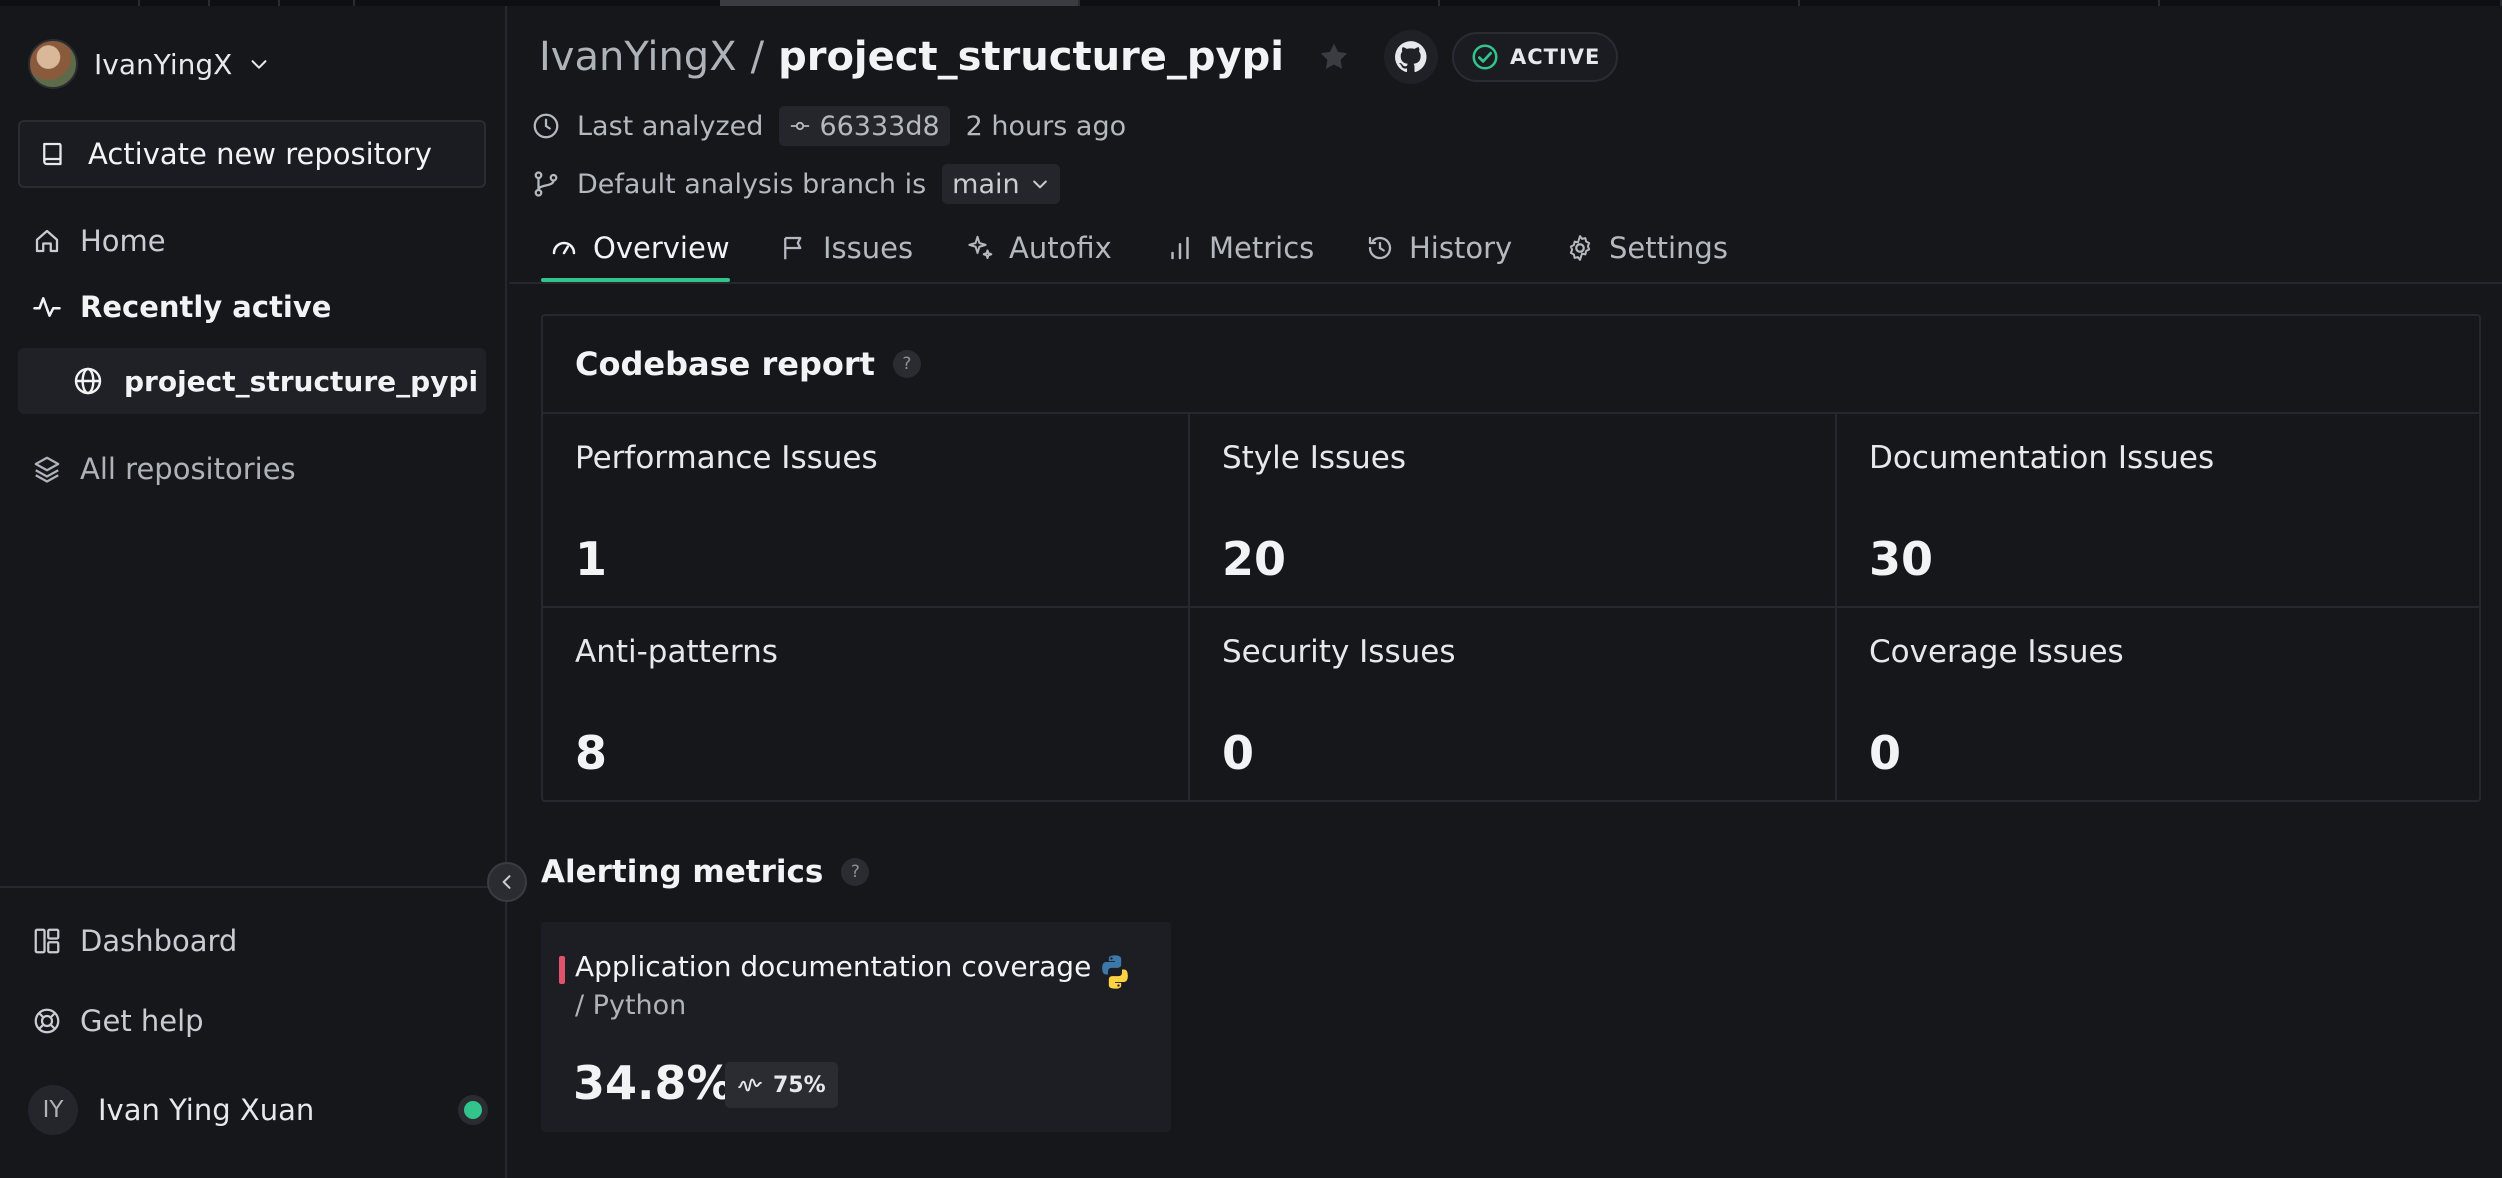 This screenshot has height=1178, width=2502. What do you see at coordinates (1485, 57) in the screenshot?
I see `check-circle-icon` at bounding box center [1485, 57].